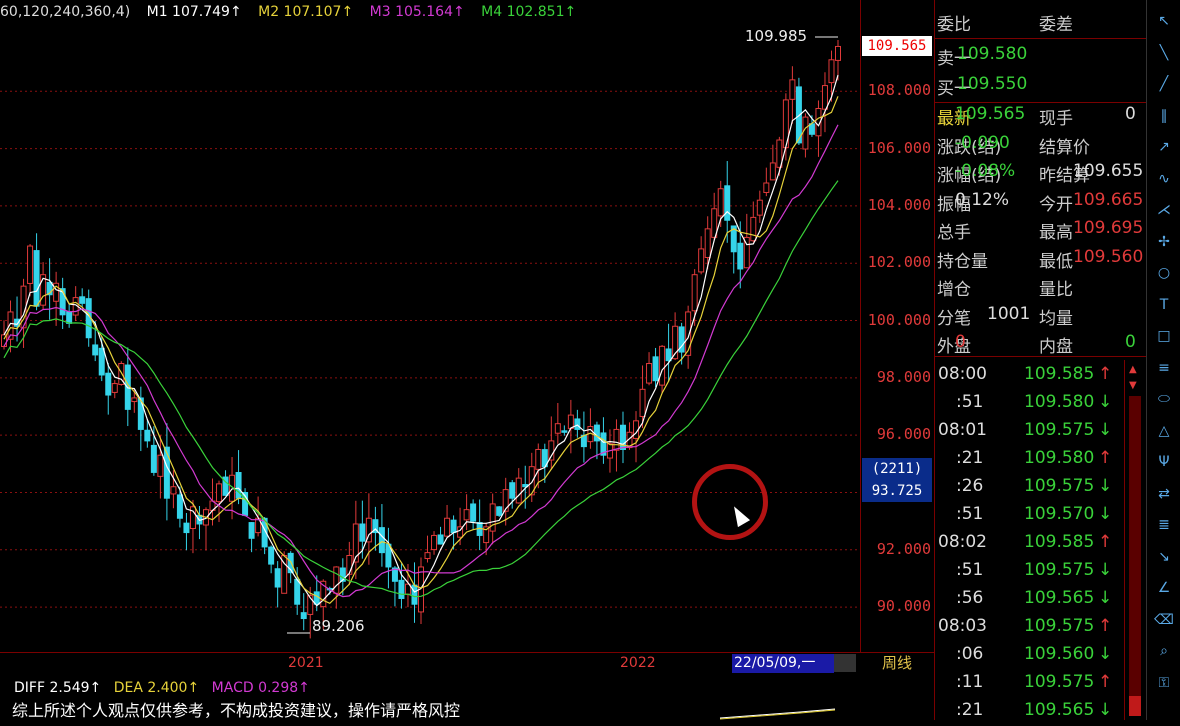 Image resolution: width=1180 pixels, height=726 pixels. Describe the element at coordinates (1164, 147) in the screenshot. I see `arrow-icon: ↗` at that location.